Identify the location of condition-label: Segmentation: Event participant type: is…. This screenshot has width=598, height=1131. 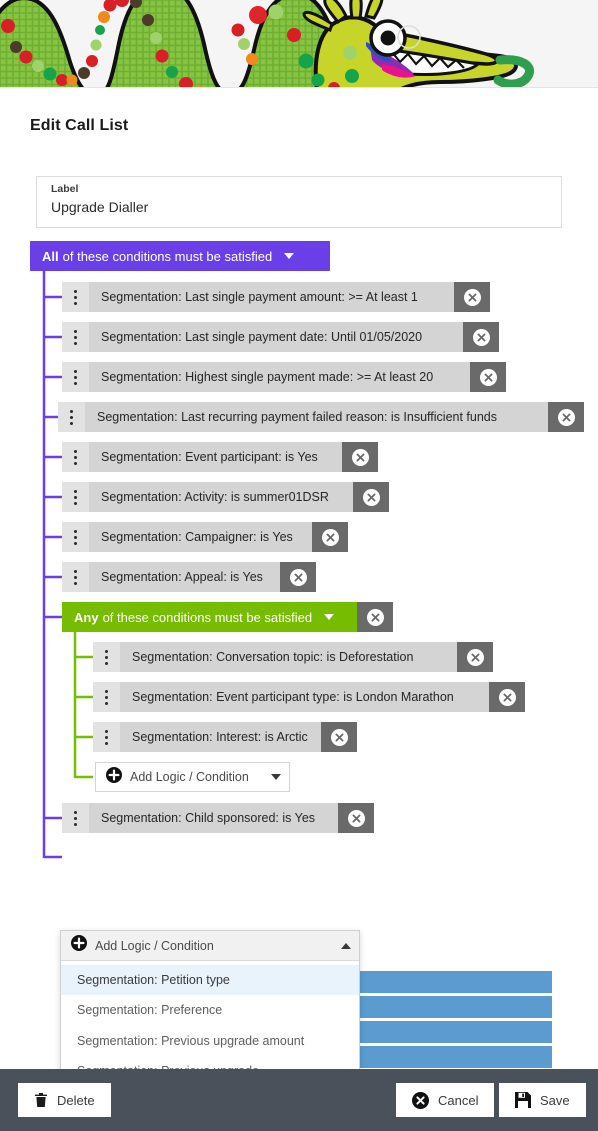
(304, 697).